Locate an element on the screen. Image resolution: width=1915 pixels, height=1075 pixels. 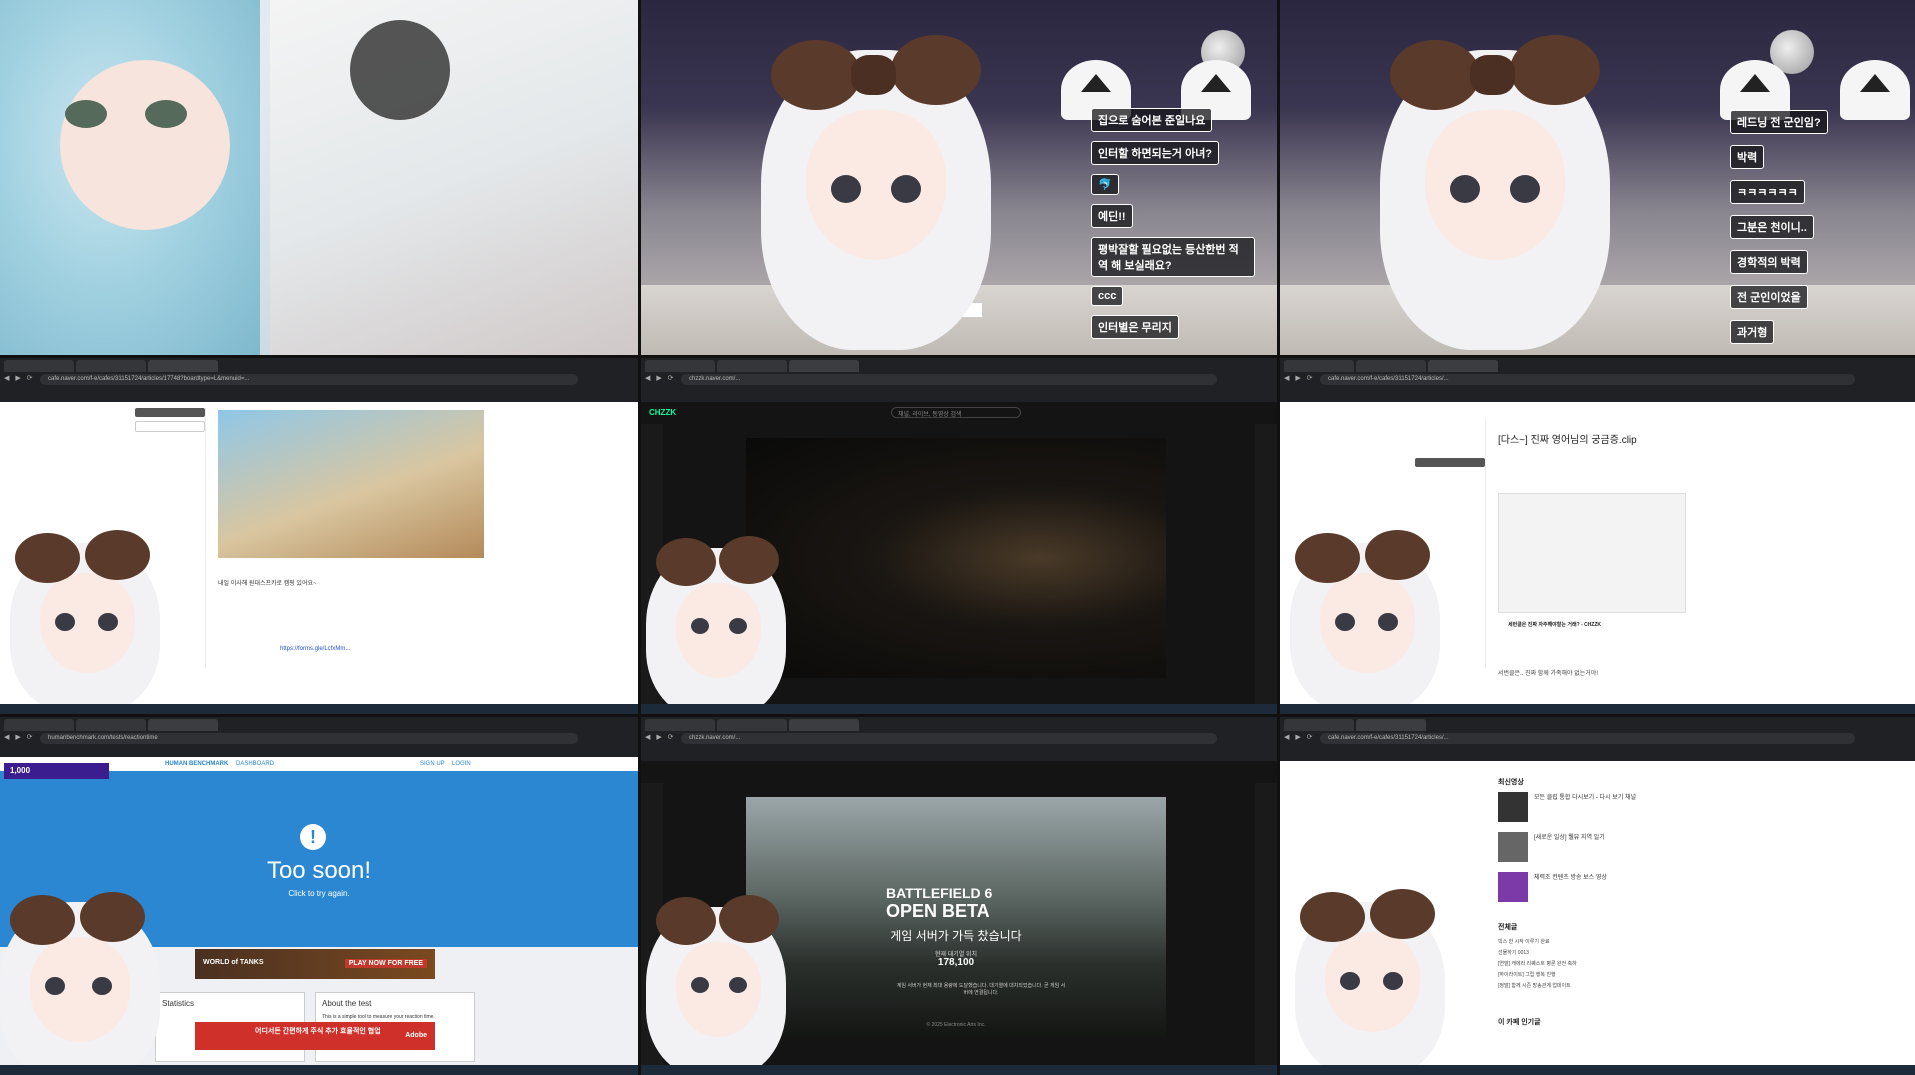
post-footer-text: 서번클은.. 진짜 함께 가족해야 없는거야! is located at coordinates (1548, 674).